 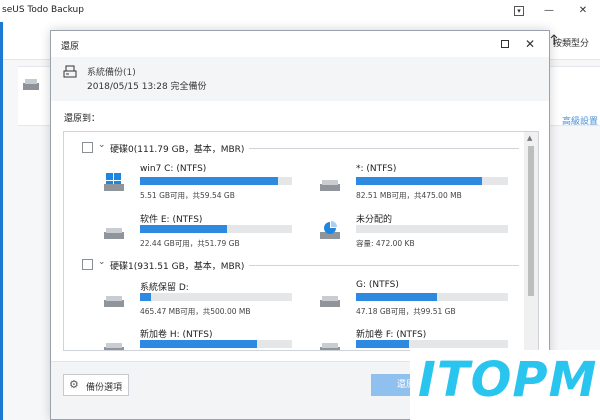 I want to click on partition-h: 新加卷 H: (NTFS), so click(x=209, y=338).